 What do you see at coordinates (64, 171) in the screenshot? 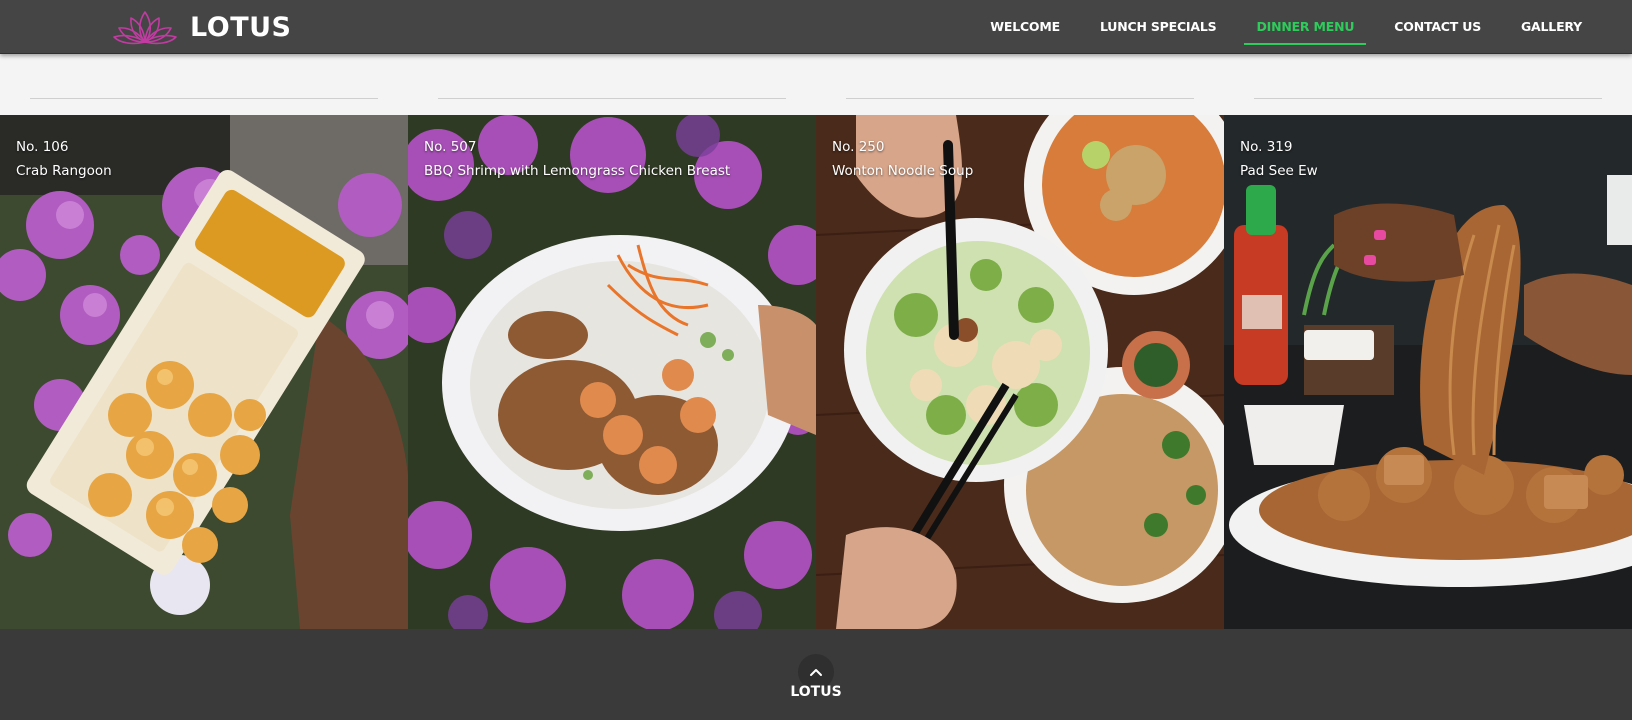
I see `dish-name: Crab Rangoon` at bounding box center [64, 171].